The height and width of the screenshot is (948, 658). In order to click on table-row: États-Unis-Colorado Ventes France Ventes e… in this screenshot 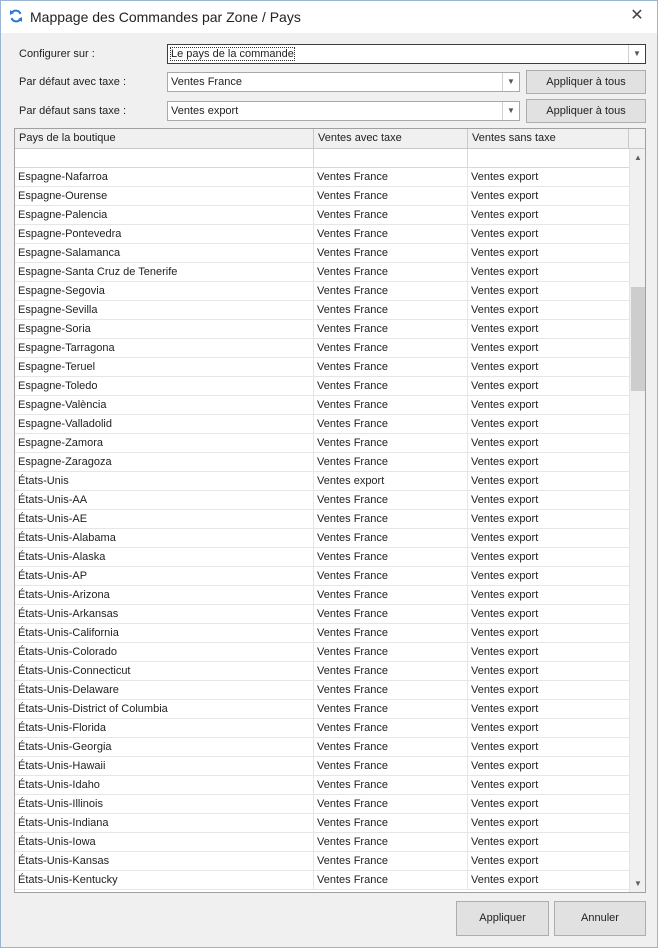, I will do `click(322, 652)`.